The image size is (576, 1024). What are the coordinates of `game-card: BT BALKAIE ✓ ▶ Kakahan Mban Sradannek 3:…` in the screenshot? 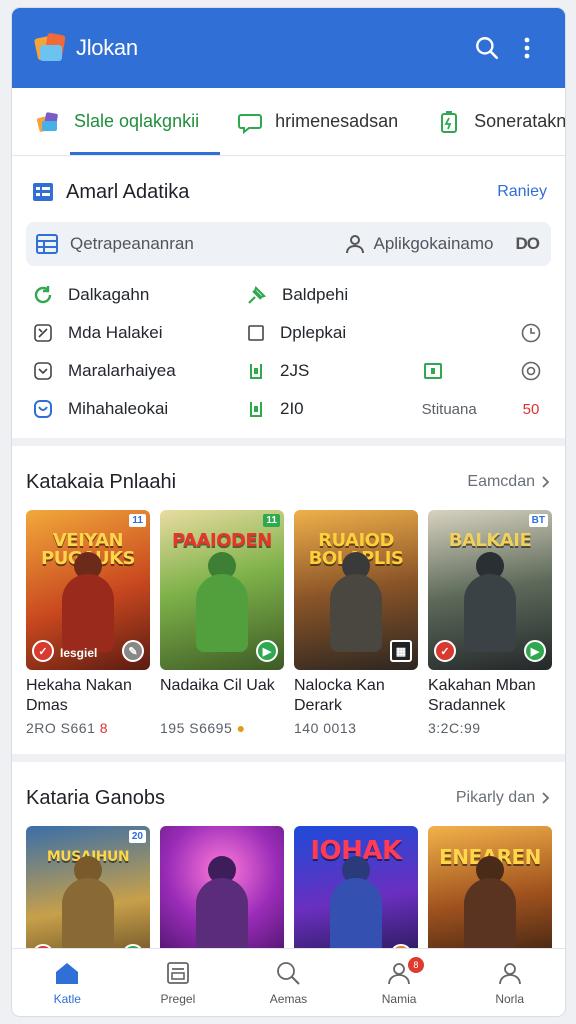 It's located at (490, 623).